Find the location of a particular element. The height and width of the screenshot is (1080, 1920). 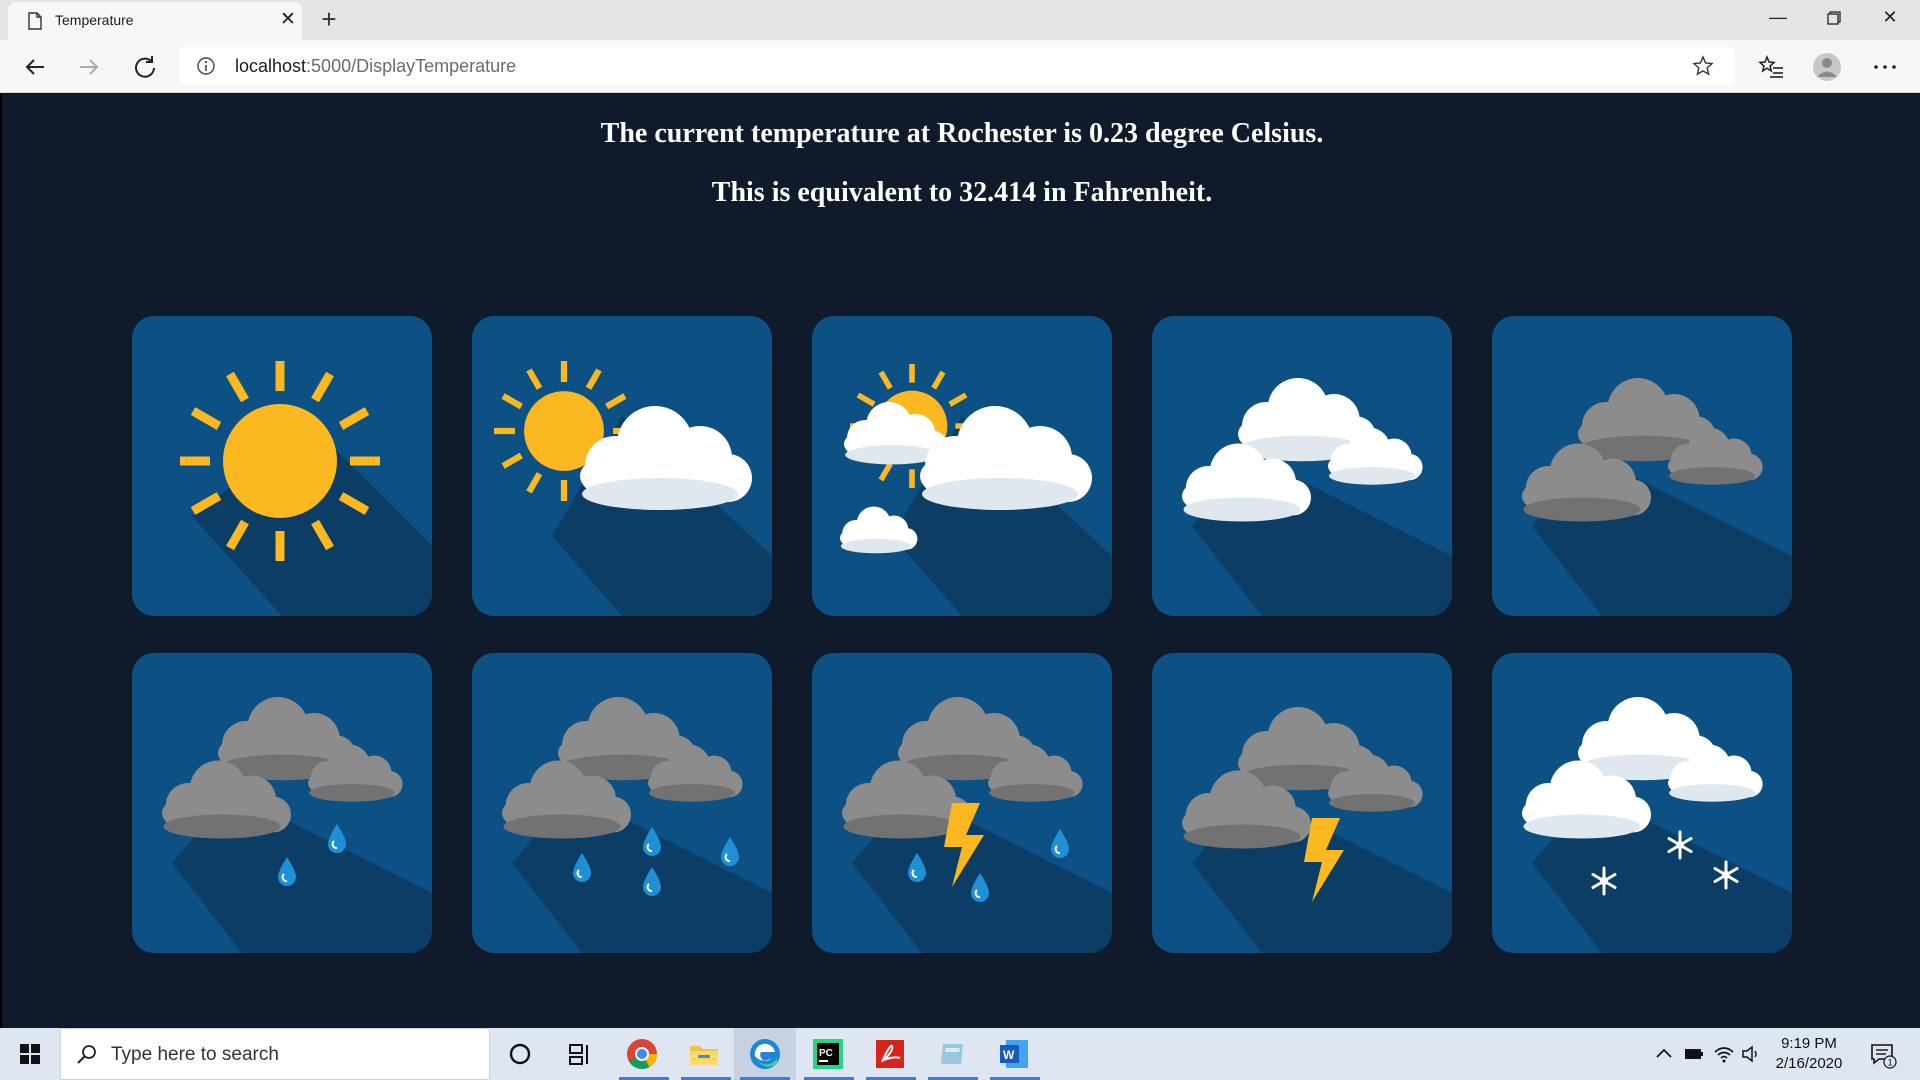

cloudy-icon is located at coordinates (1302, 466).